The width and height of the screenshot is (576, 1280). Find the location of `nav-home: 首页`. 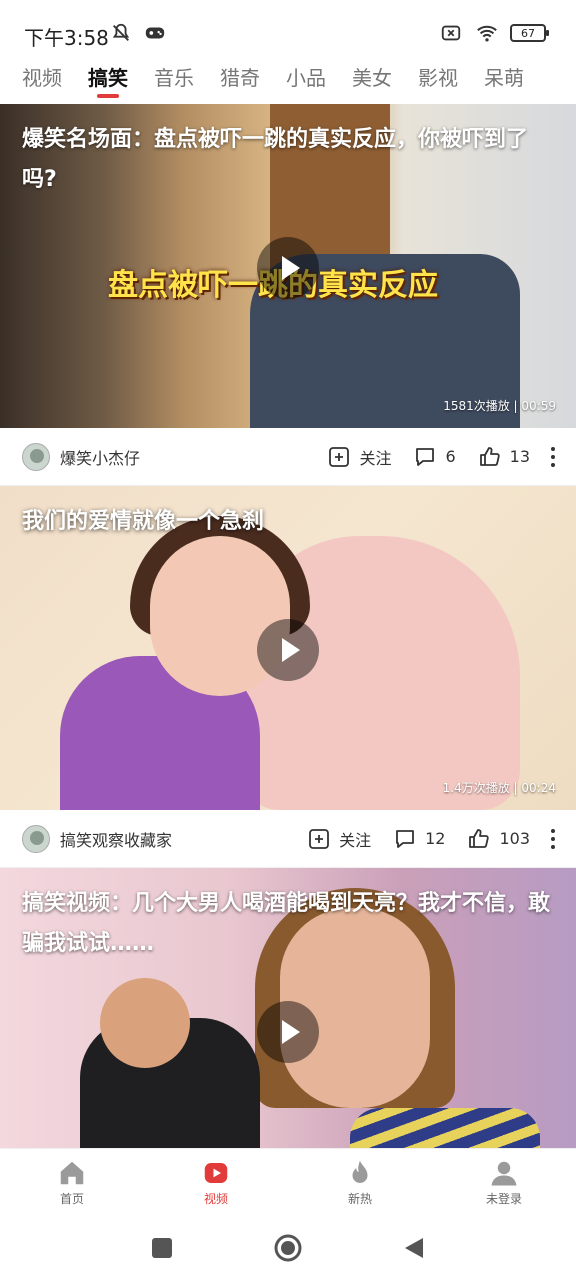

nav-home: 首页 is located at coordinates (72, 1182).